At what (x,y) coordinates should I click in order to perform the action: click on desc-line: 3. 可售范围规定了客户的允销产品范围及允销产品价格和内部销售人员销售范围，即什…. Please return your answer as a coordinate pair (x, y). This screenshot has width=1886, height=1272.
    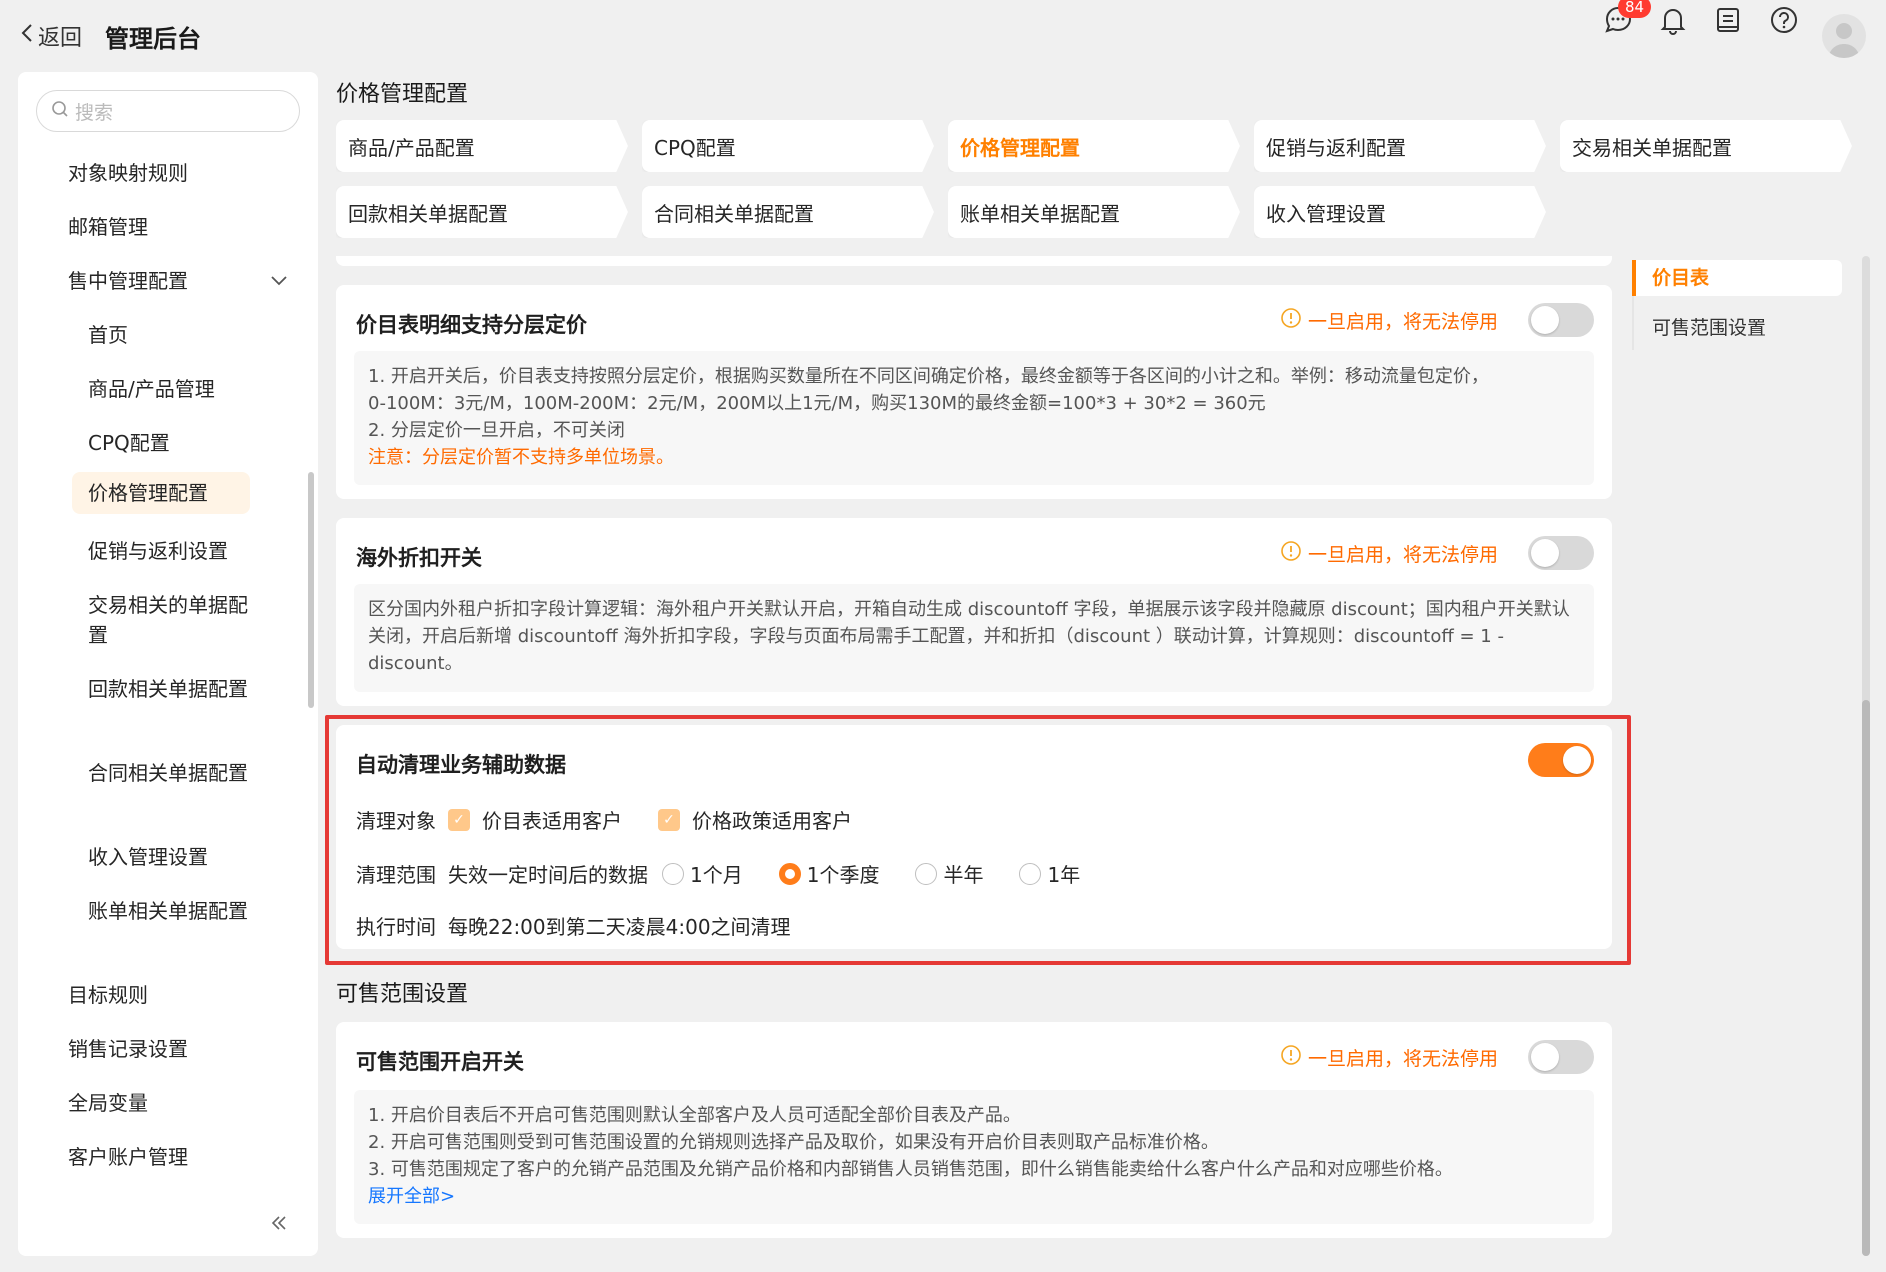
    Looking at the image, I should click on (910, 1169).